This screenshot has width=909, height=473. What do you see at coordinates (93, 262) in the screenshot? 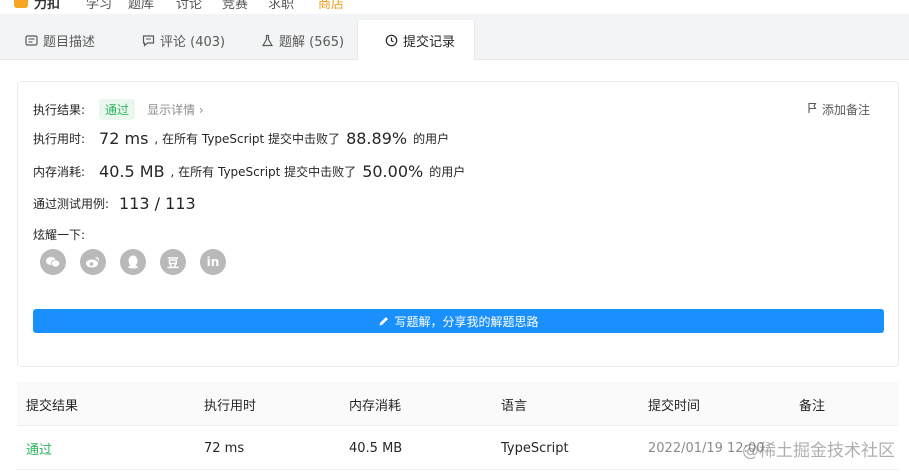
I see `weibo-icon` at bounding box center [93, 262].